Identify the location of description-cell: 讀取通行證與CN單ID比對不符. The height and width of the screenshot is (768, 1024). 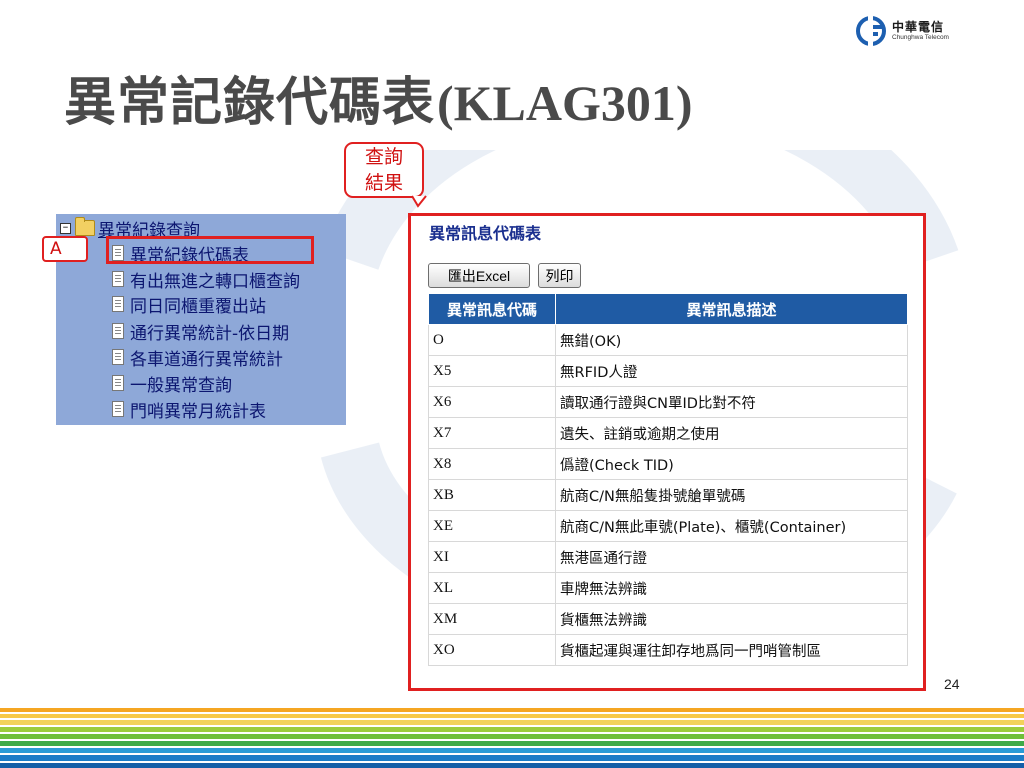
(731, 402).